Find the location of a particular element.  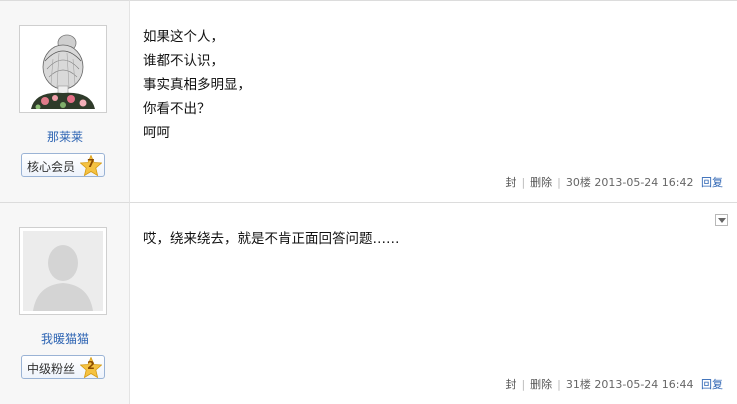

badge-label: 核心会员 is located at coordinates (51, 167).